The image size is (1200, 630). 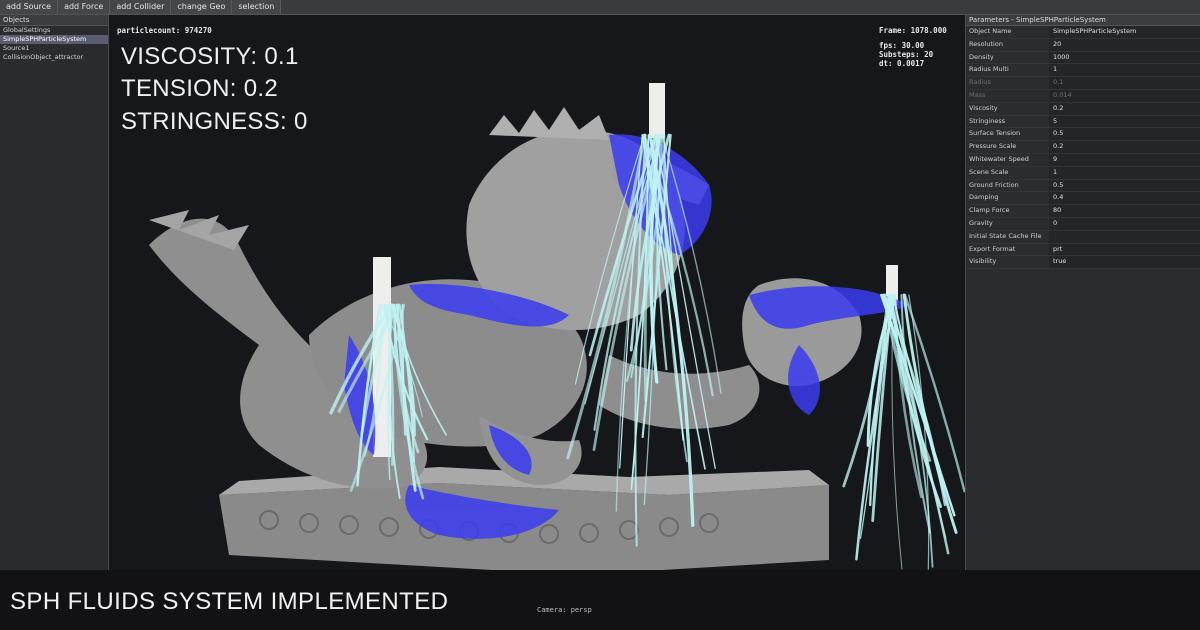 I want to click on parameter-label: Gravity, so click(x=981, y=222).